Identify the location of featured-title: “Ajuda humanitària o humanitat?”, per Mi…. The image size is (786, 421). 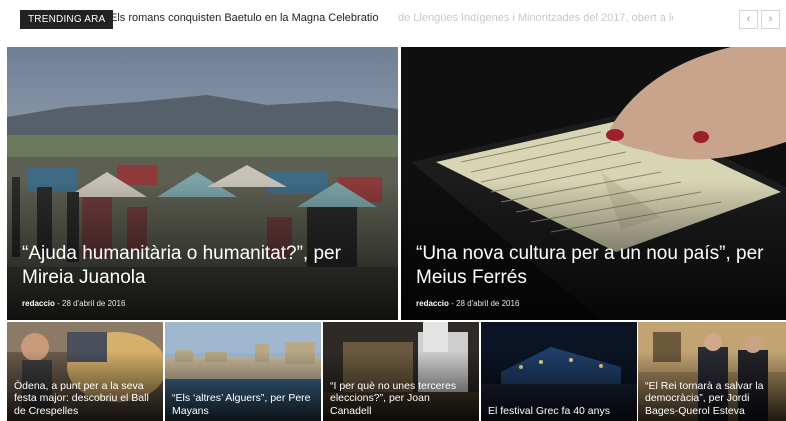
(202, 266).